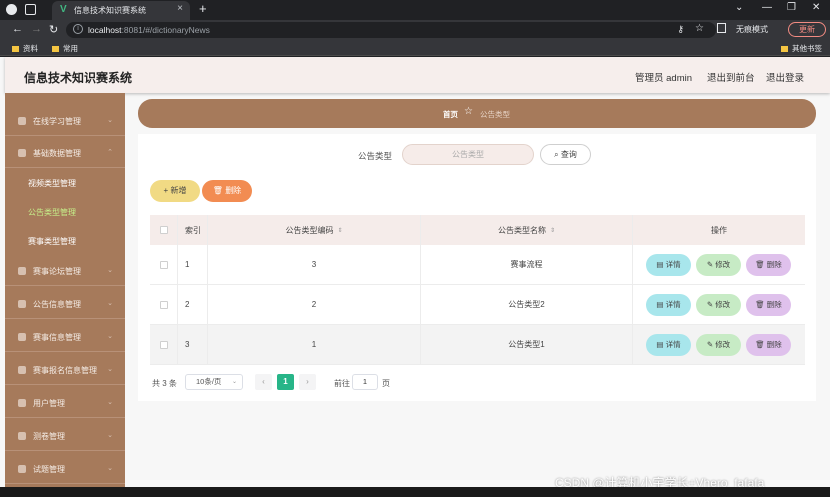  Describe the element at coordinates (450, 114) in the screenshot. I see `breadcrumb-home-link: 首页` at that location.